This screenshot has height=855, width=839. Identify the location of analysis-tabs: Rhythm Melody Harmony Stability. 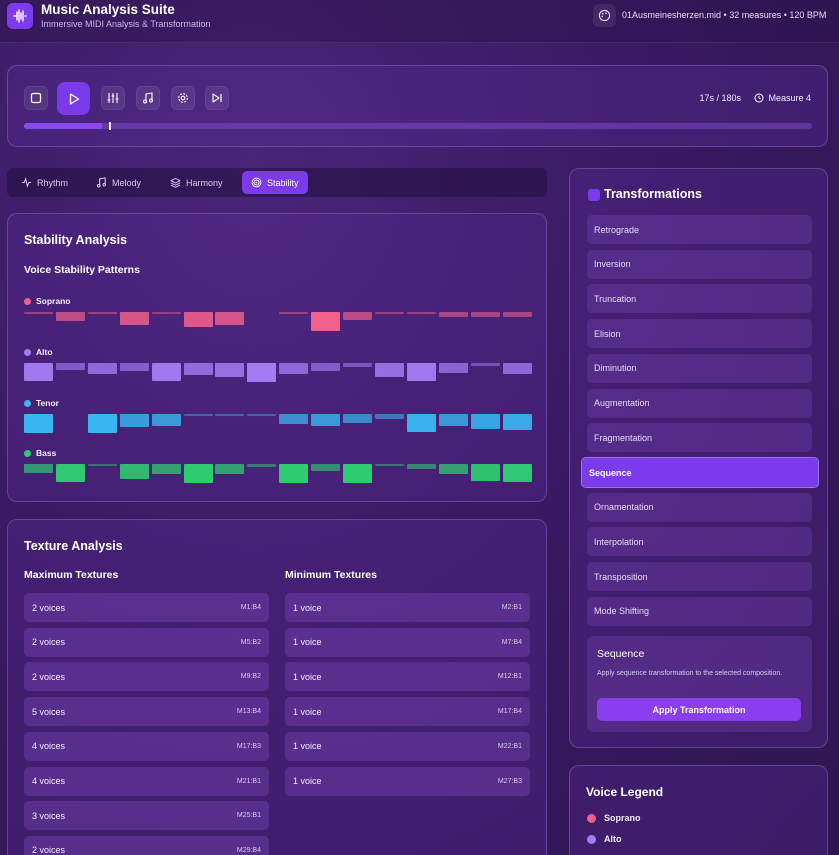
(277, 182).